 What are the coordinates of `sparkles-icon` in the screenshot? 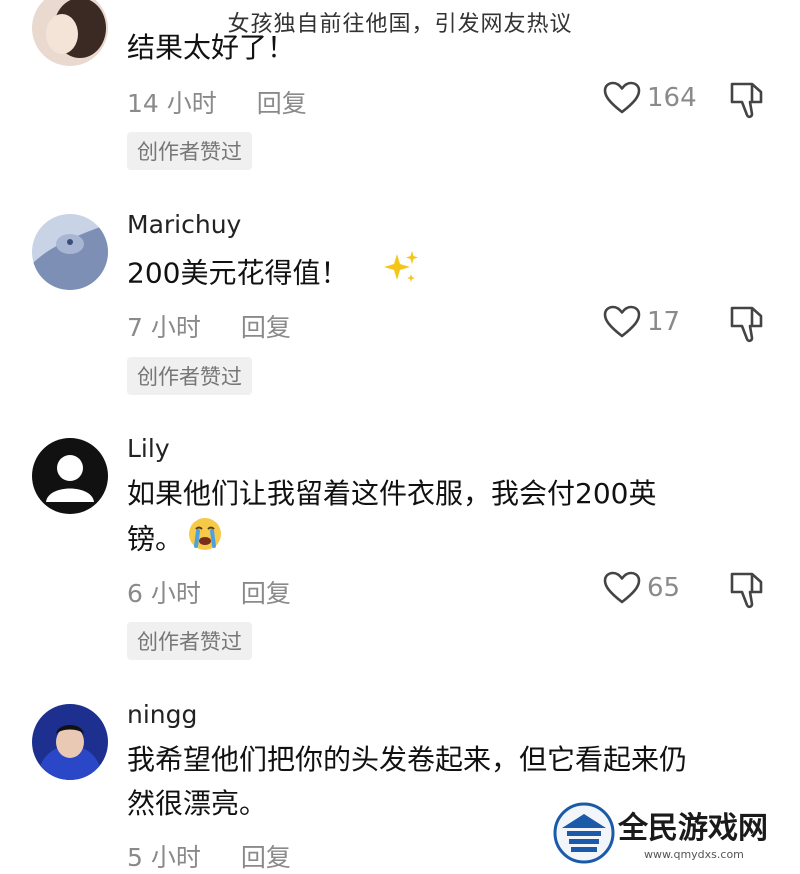 It's located at (401, 274).